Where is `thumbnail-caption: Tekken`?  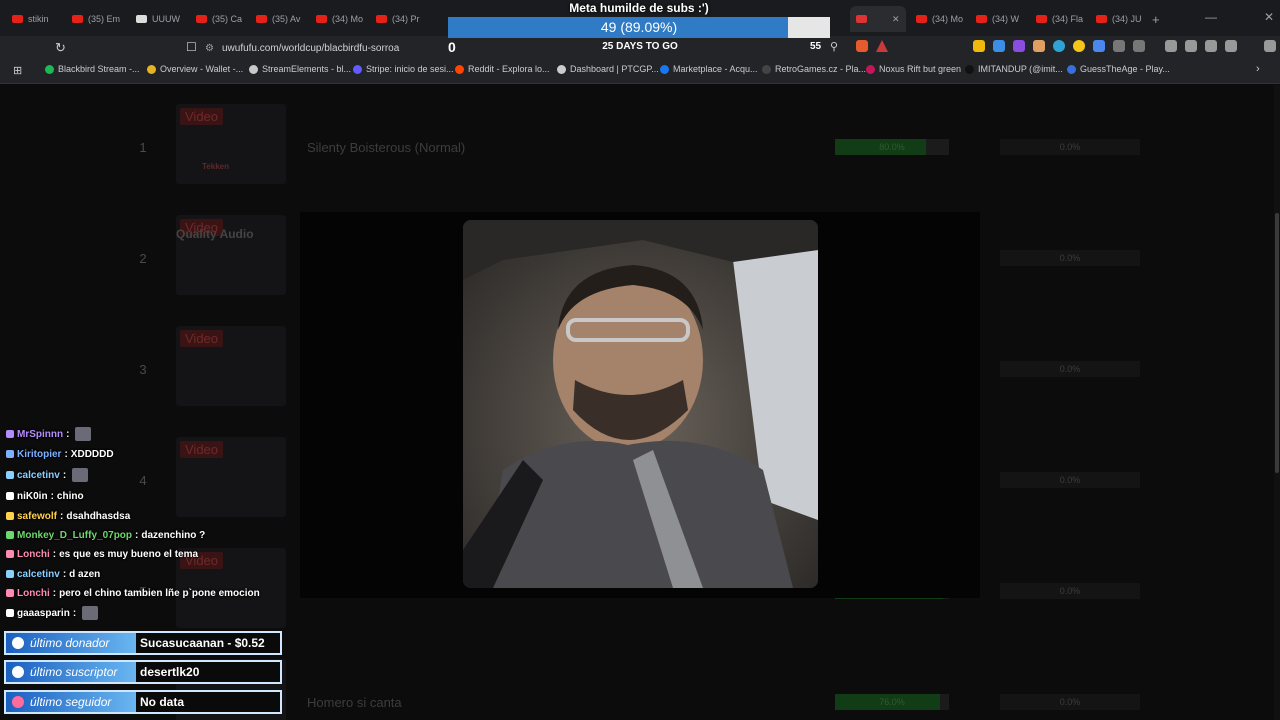 thumbnail-caption: Tekken is located at coordinates (215, 166).